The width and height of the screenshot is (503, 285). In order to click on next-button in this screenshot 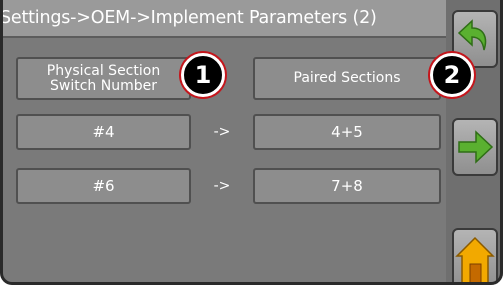, I will do `click(475, 147)`.